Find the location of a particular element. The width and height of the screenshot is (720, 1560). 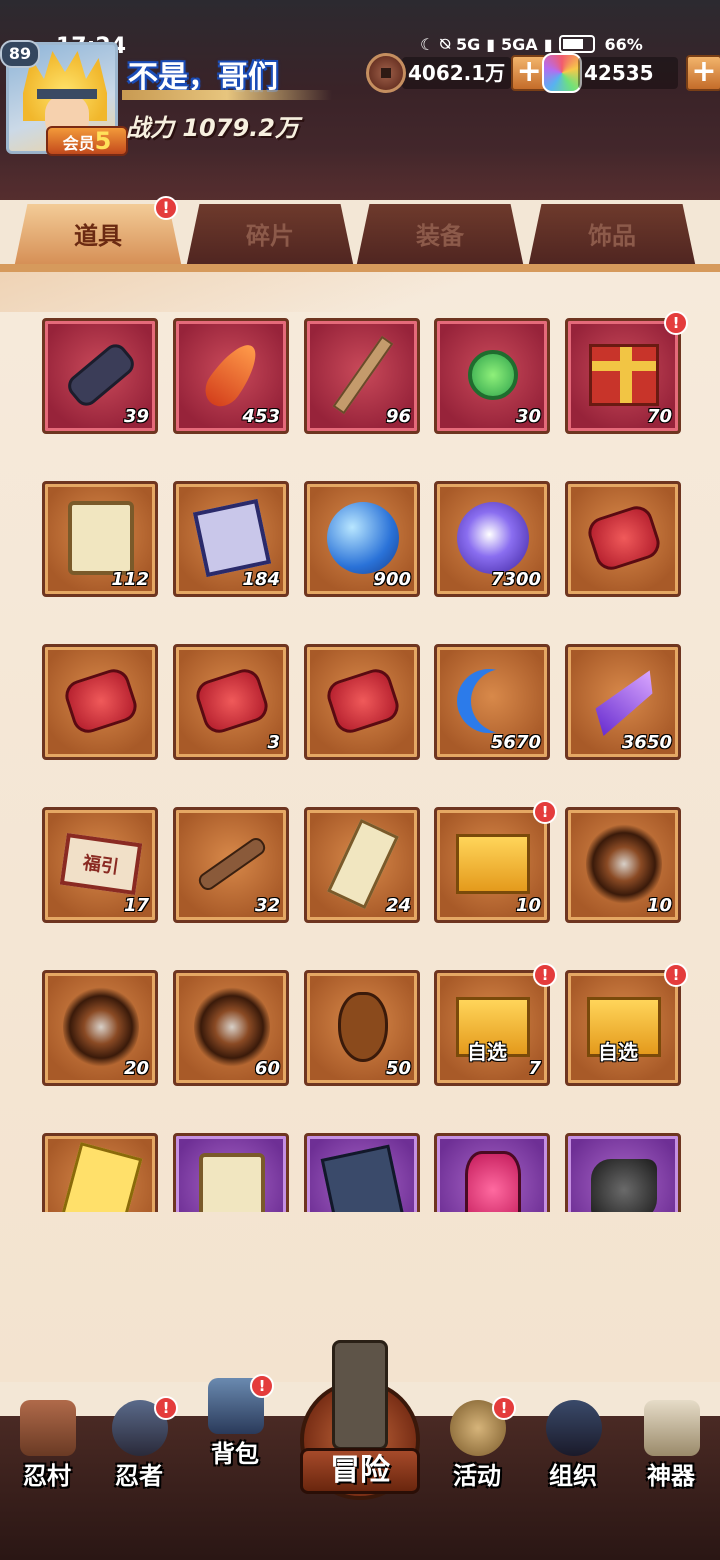

add-gems-button: + is located at coordinates (703, 73).